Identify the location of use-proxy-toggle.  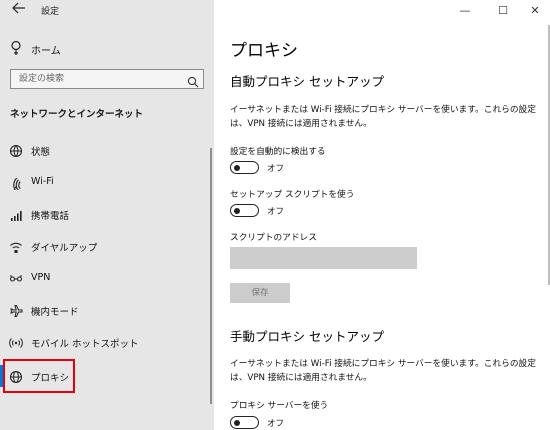
(244, 422).